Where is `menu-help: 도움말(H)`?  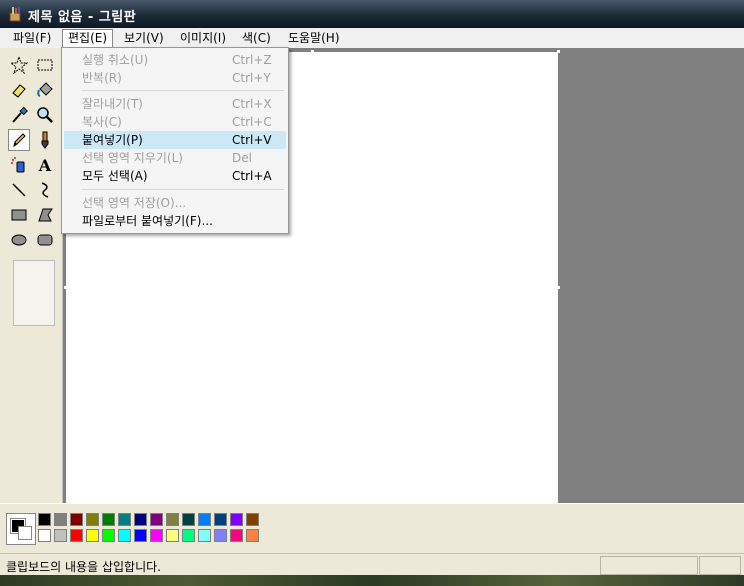
menu-help: 도움말(H) is located at coordinates (314, 38).